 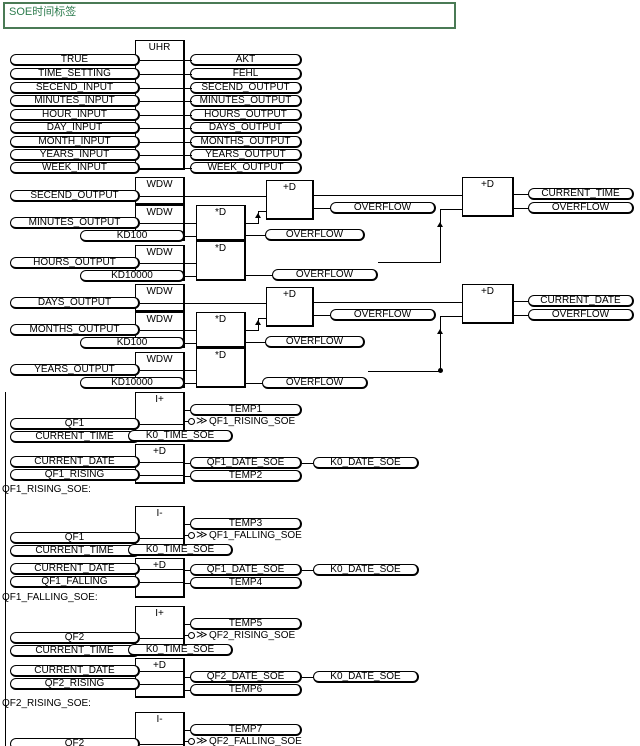 What do you see at coordinates (366, 463) in the screenshot?
I see `variable-box-k0-date-soe-1: K0_DATE_SOE` at bounding box center [366, 463].